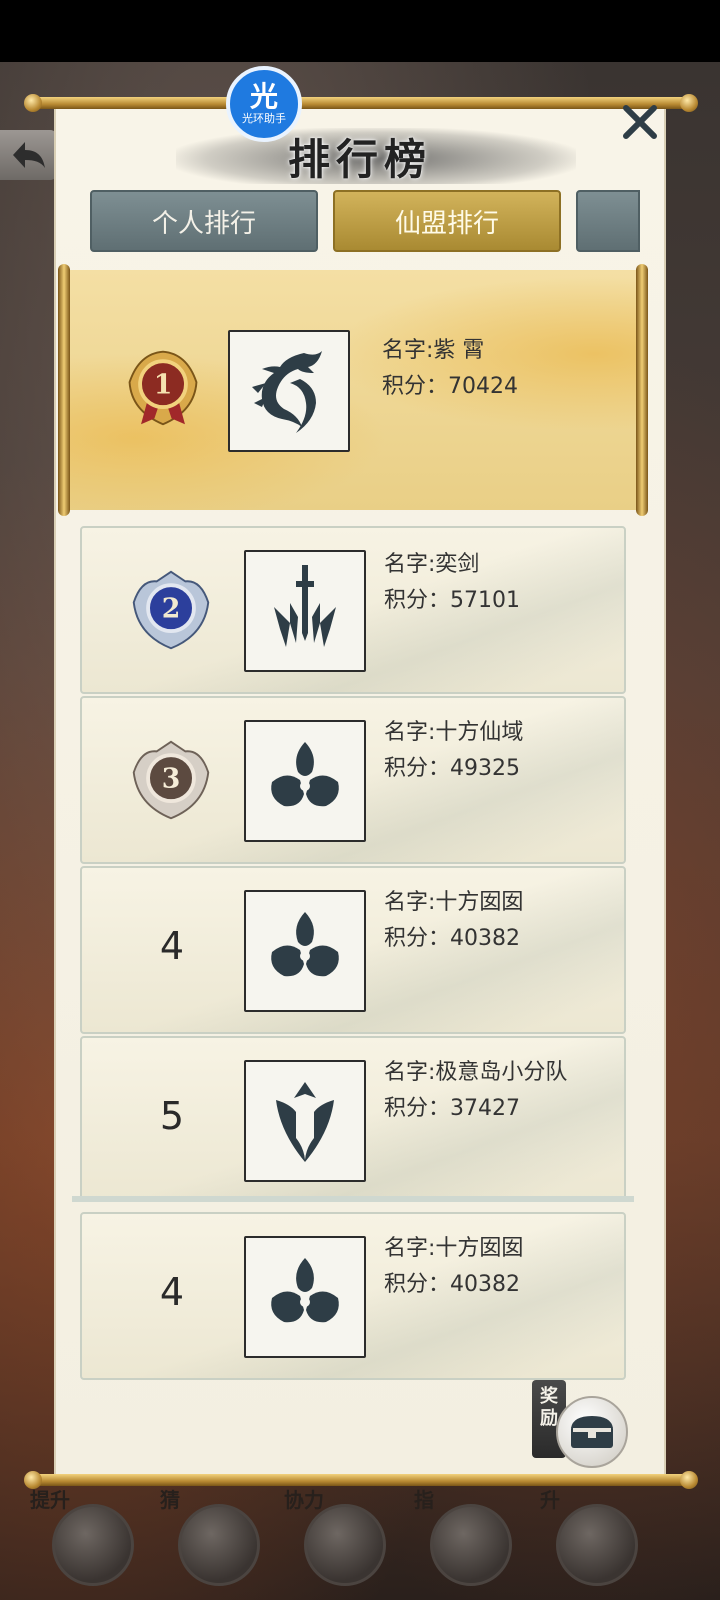 The image size is (720, 1600). I want to click on dragon-icon, so click(287, 392).